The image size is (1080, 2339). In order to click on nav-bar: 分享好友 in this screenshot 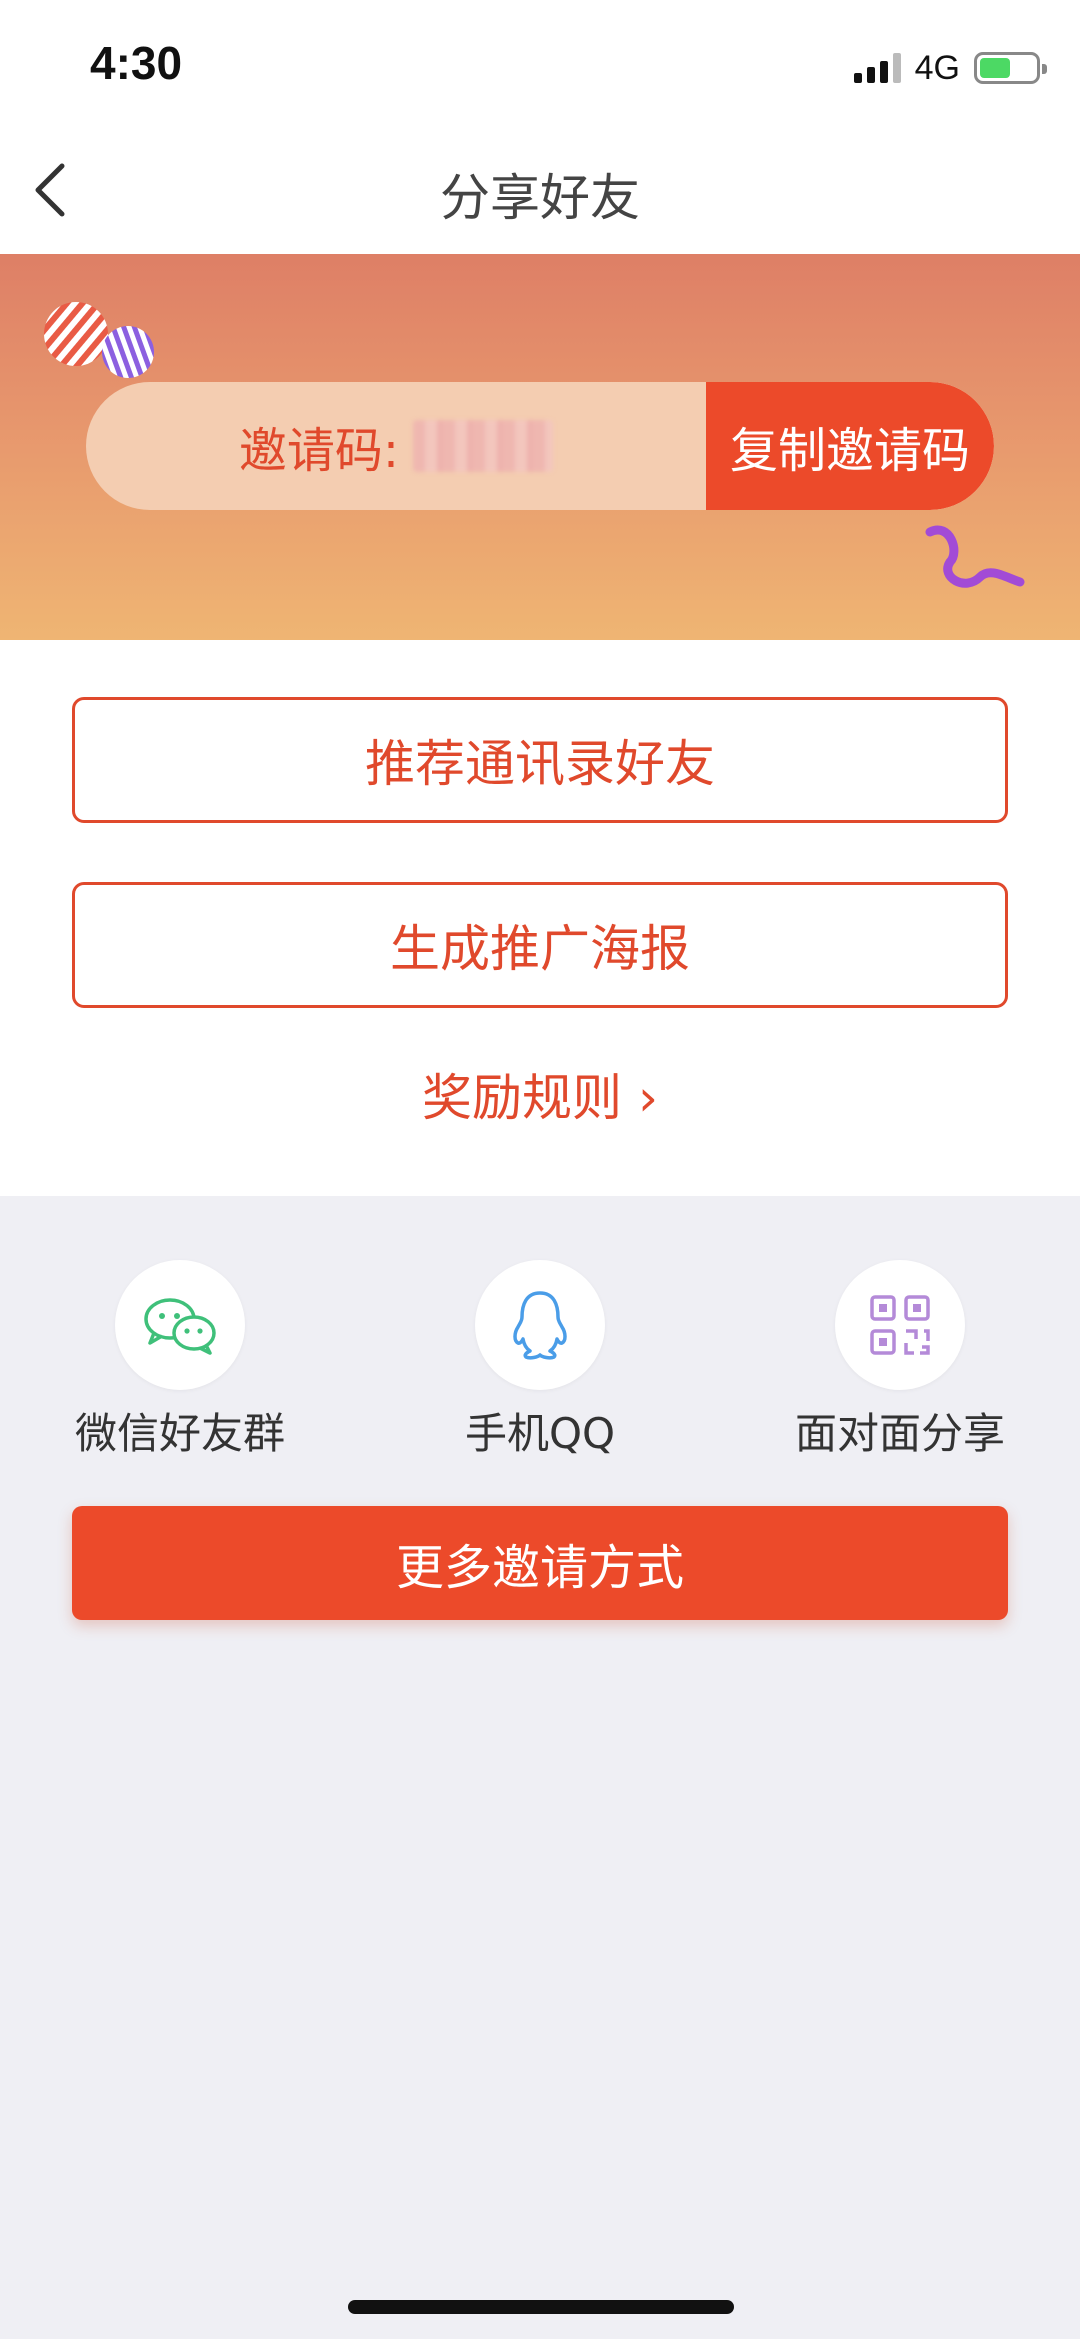, I will do `click(540, 192)`.